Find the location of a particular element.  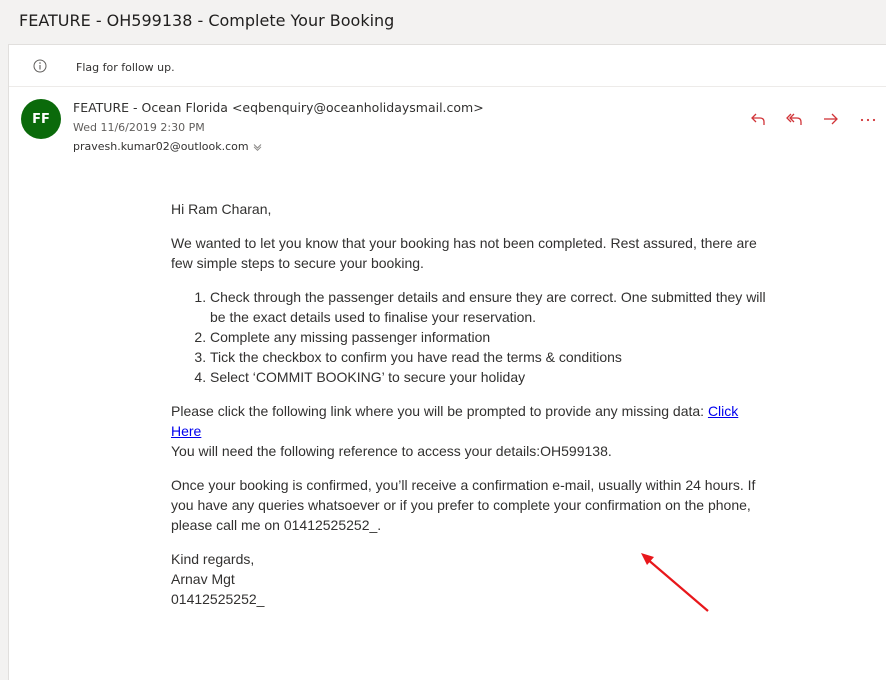

recipient-address: pravesh.kumar02@outlook.com is located at coordinates (161, 146).